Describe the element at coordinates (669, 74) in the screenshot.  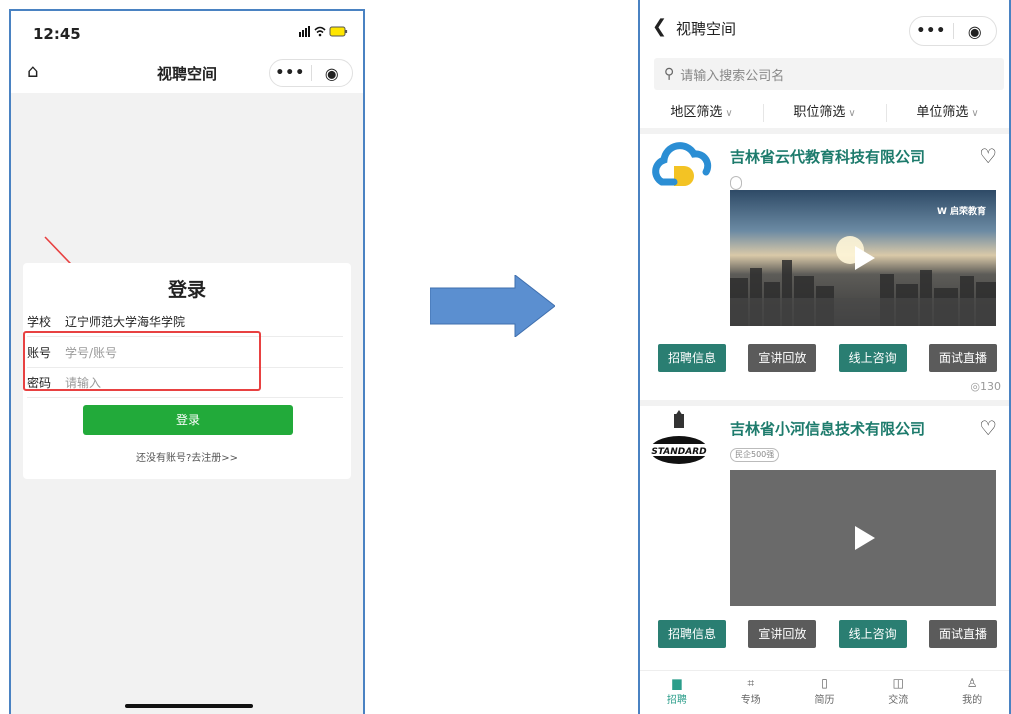
I see `search-icon: ⚲` at that location.